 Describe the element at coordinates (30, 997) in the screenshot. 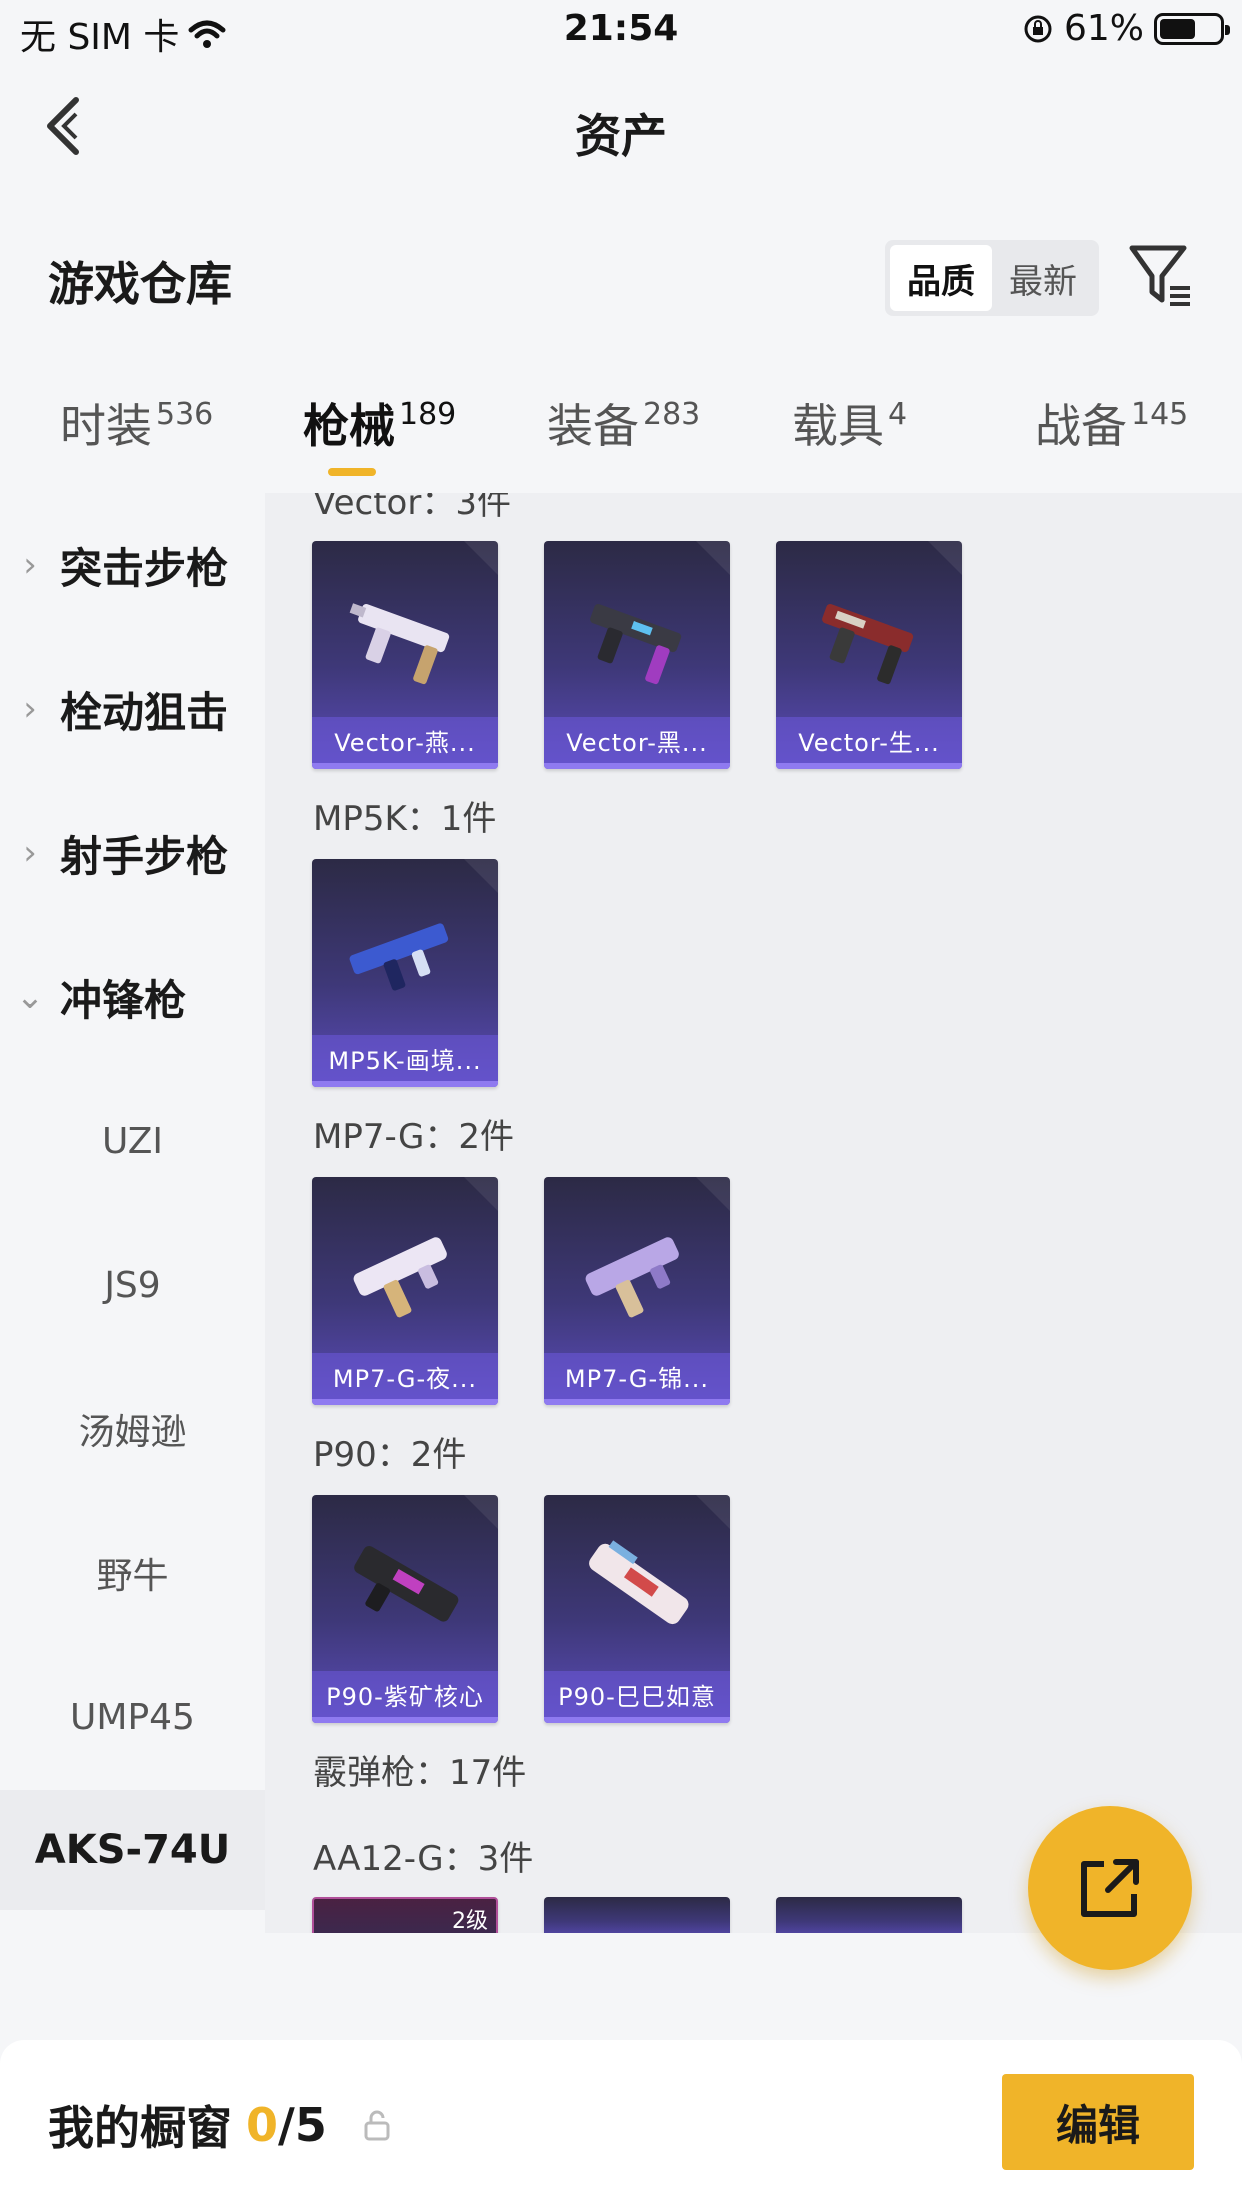

I see `chevron-down-icon: ⌄` at that location.